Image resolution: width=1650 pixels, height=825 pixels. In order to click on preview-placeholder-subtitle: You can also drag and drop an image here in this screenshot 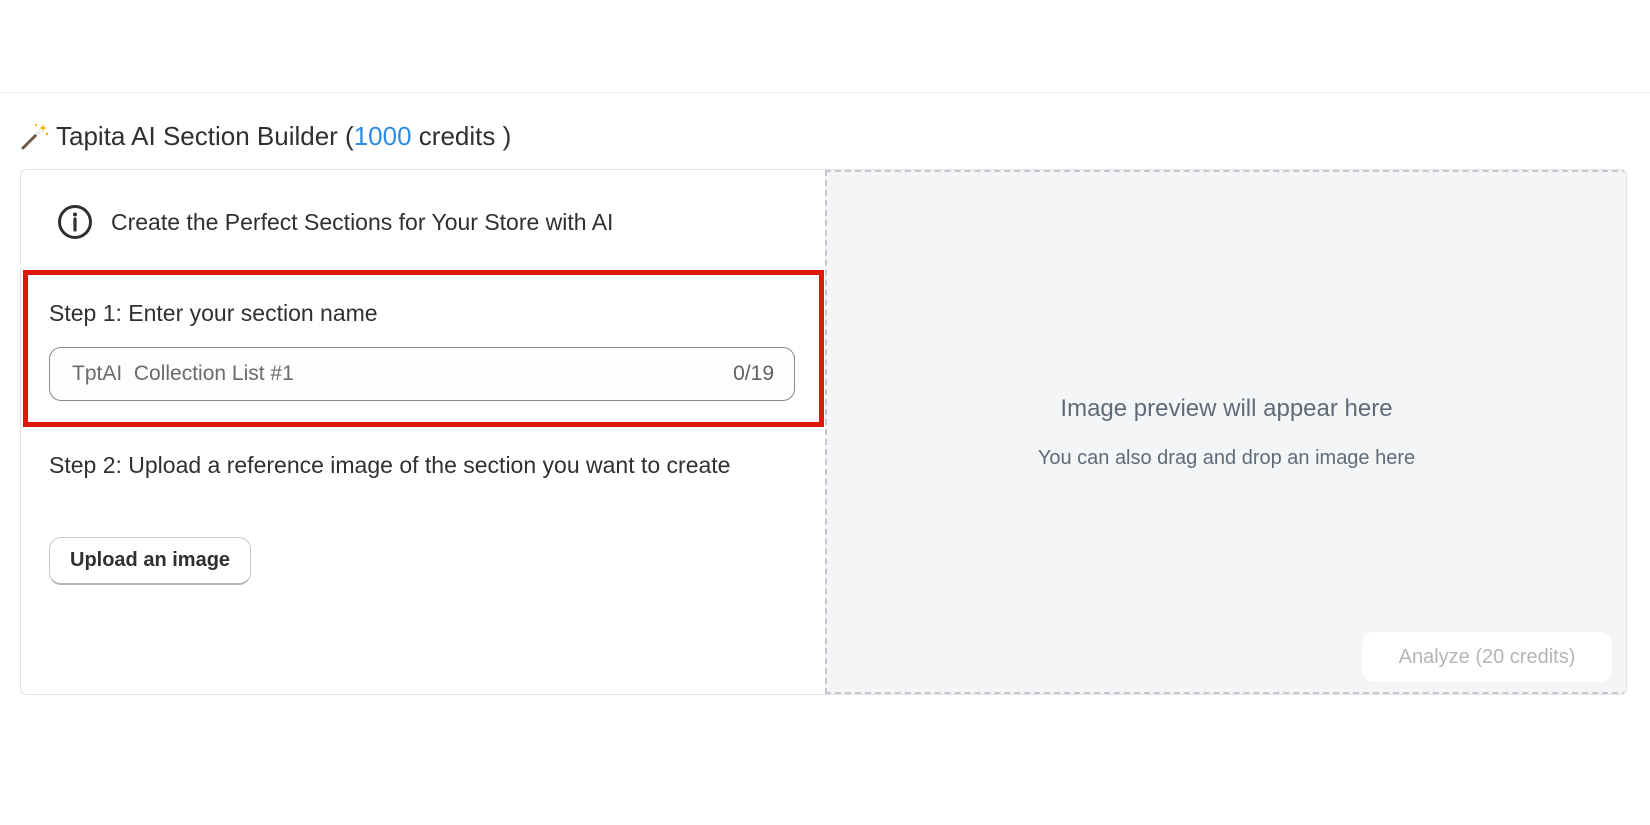, I will do `click(1226, 458)`.